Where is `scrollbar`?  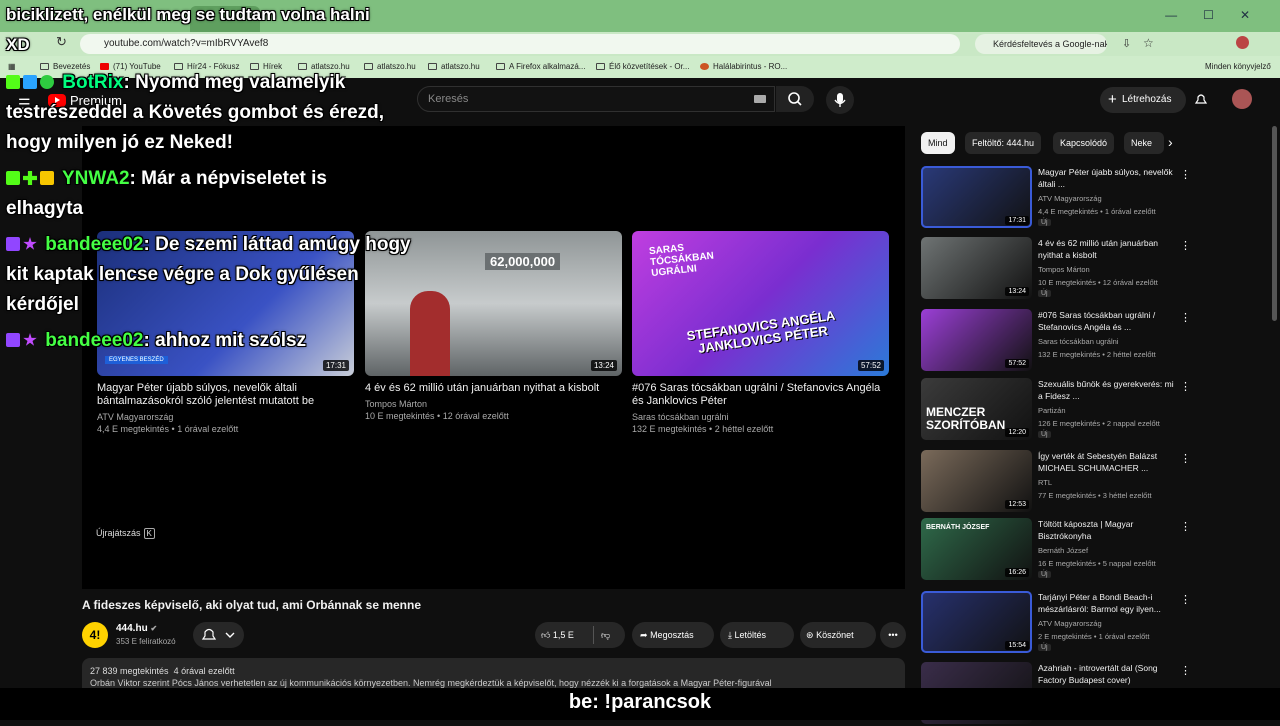
scrollbar is located at coordinates (1274, 223).